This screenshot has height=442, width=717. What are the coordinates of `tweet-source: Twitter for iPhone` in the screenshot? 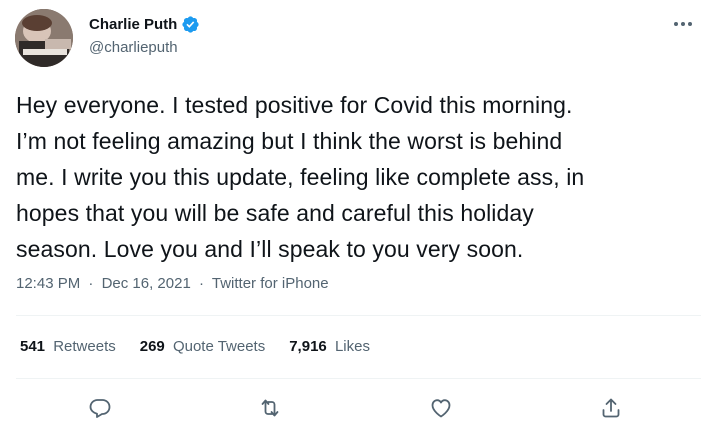 It's located at (270, 283).